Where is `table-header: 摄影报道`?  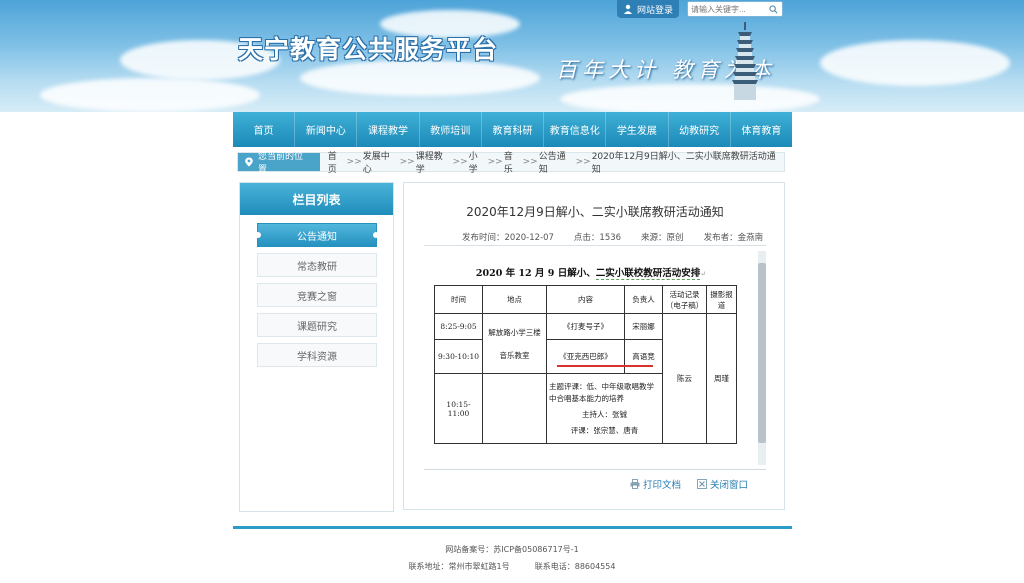
table-header: 摄影报道 is located at coordinates (721, 299).